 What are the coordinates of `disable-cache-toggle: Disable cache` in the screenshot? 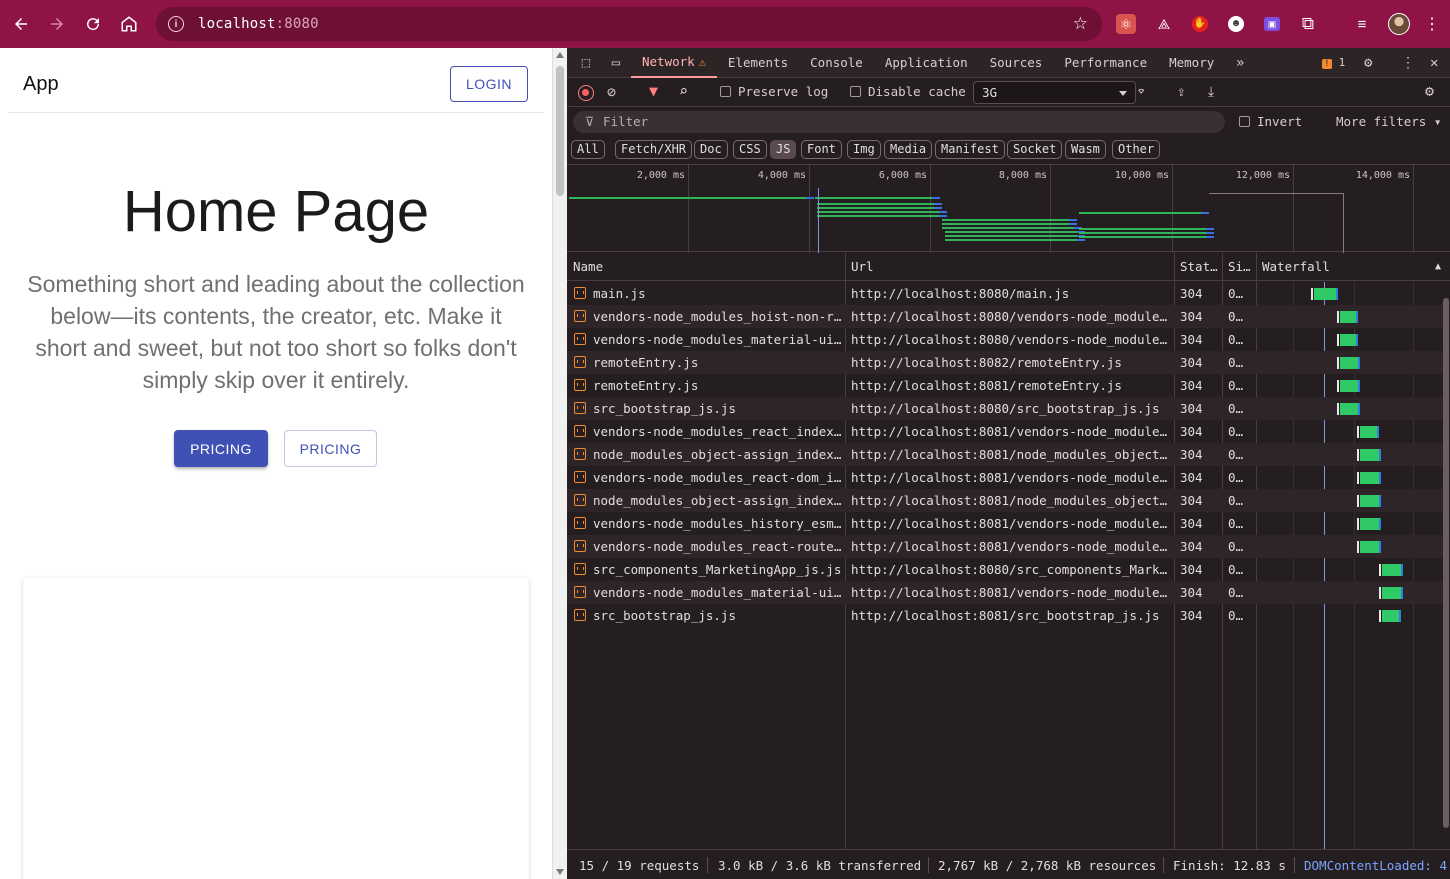 It's located at (908, 91).